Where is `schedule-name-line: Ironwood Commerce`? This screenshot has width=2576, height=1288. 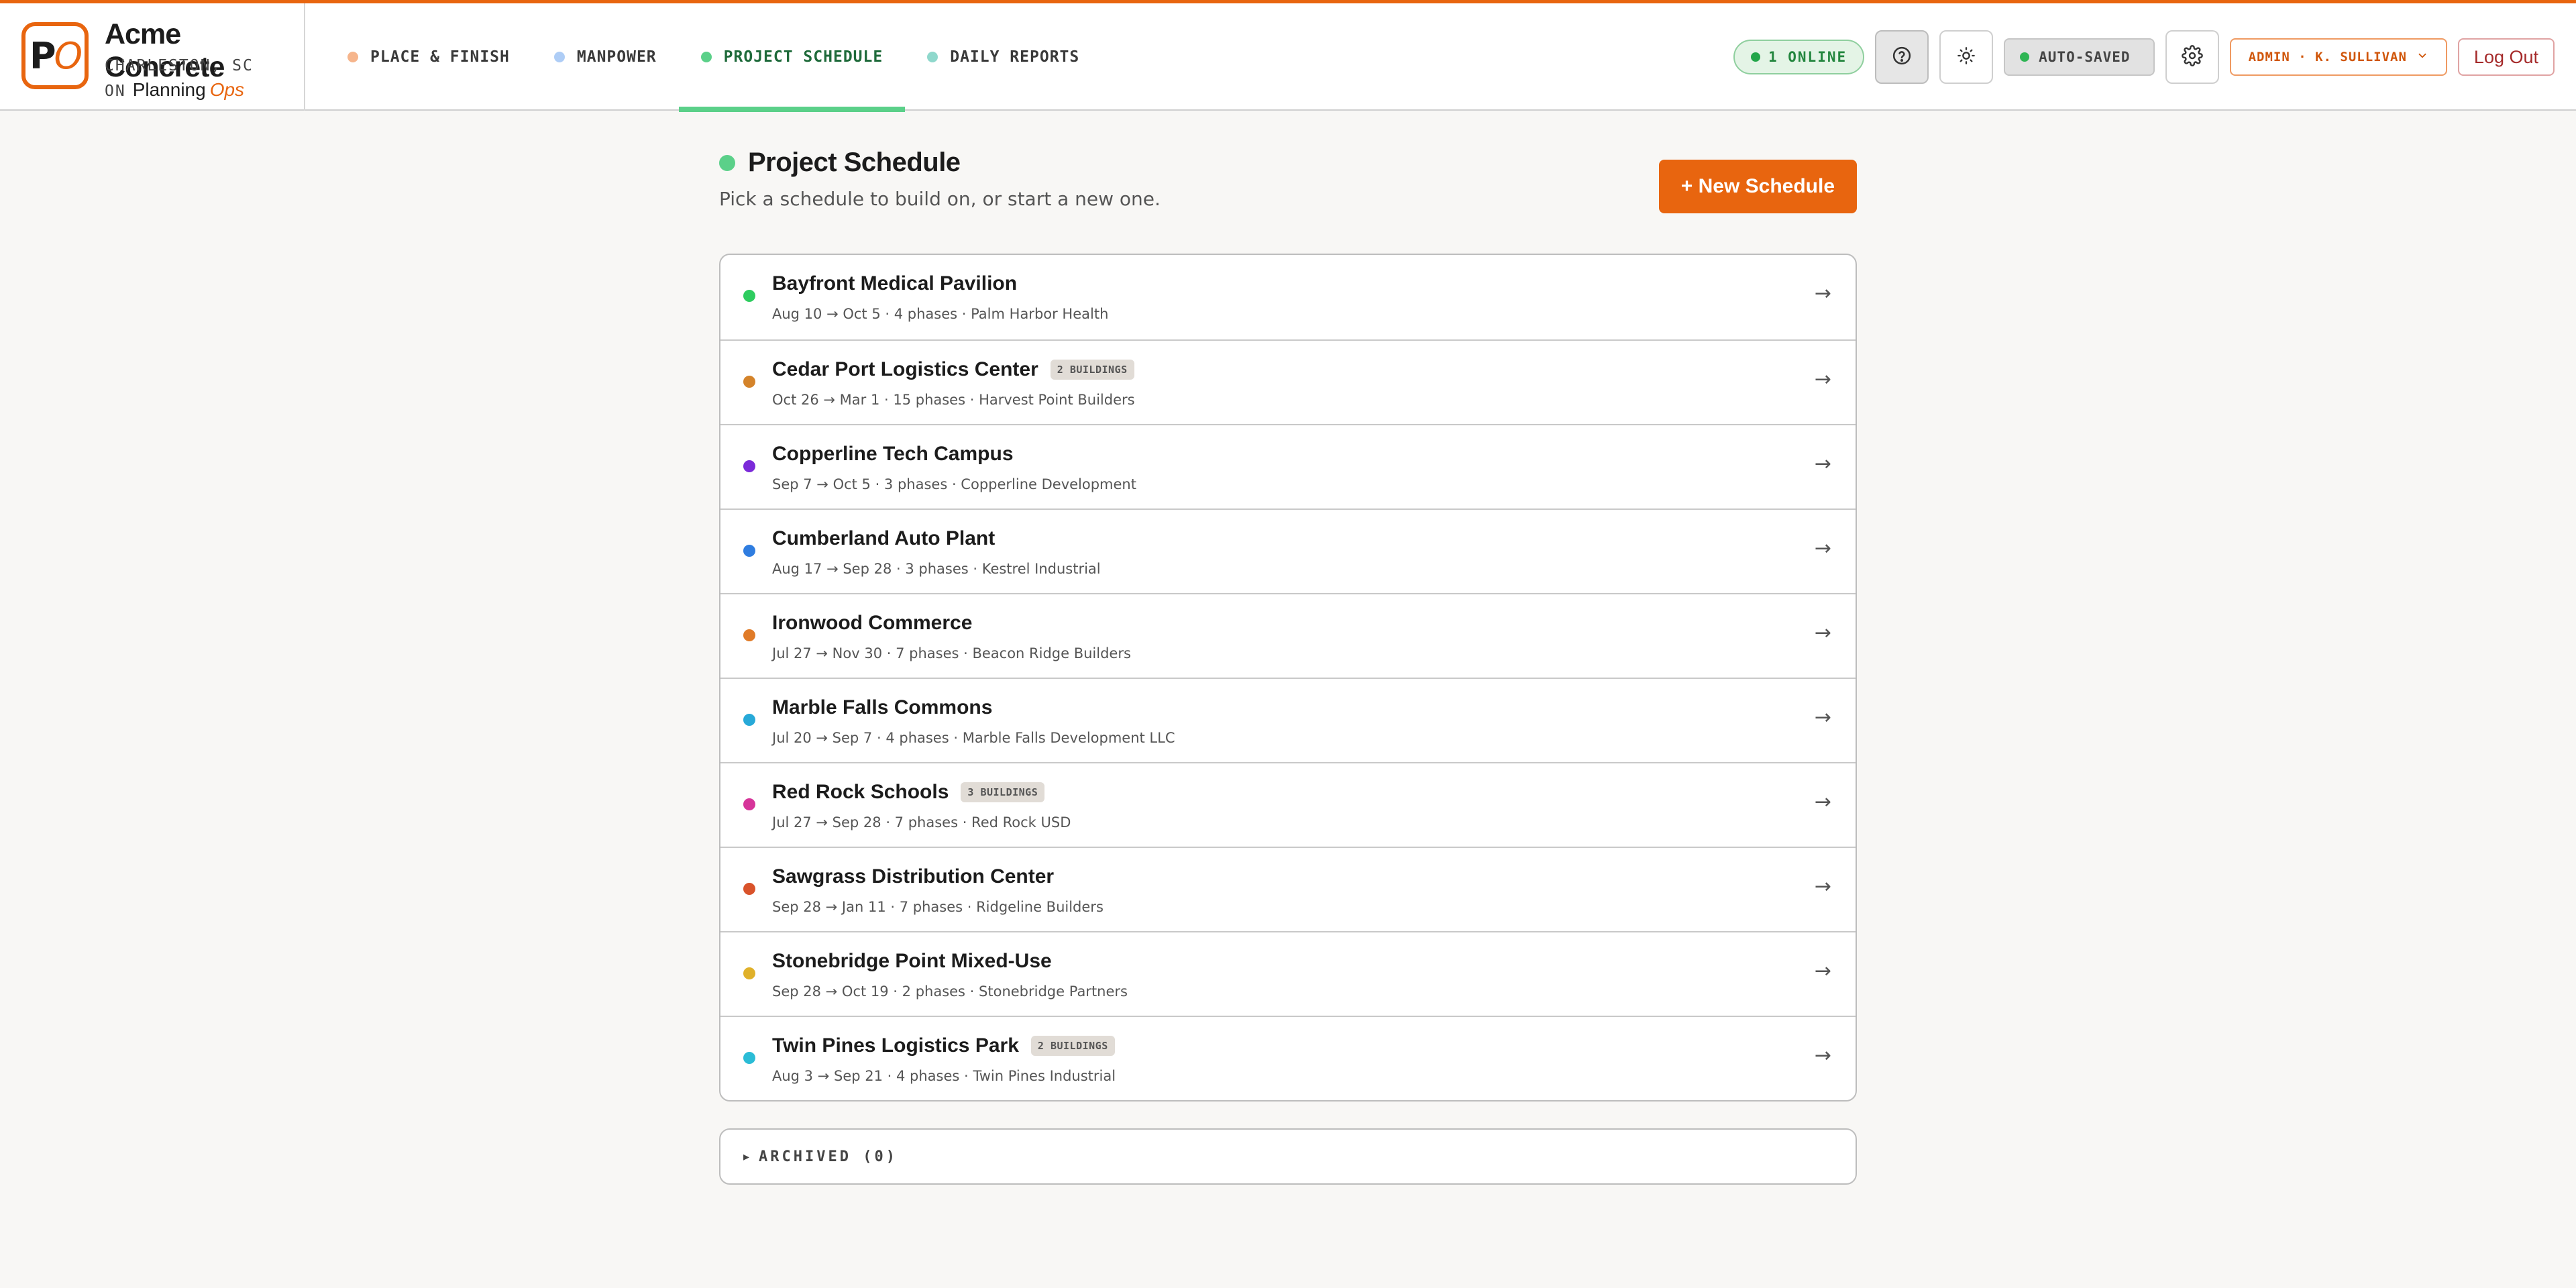
schedule-name-line: Ironwood Commerce is located at coordinates (872, 623).